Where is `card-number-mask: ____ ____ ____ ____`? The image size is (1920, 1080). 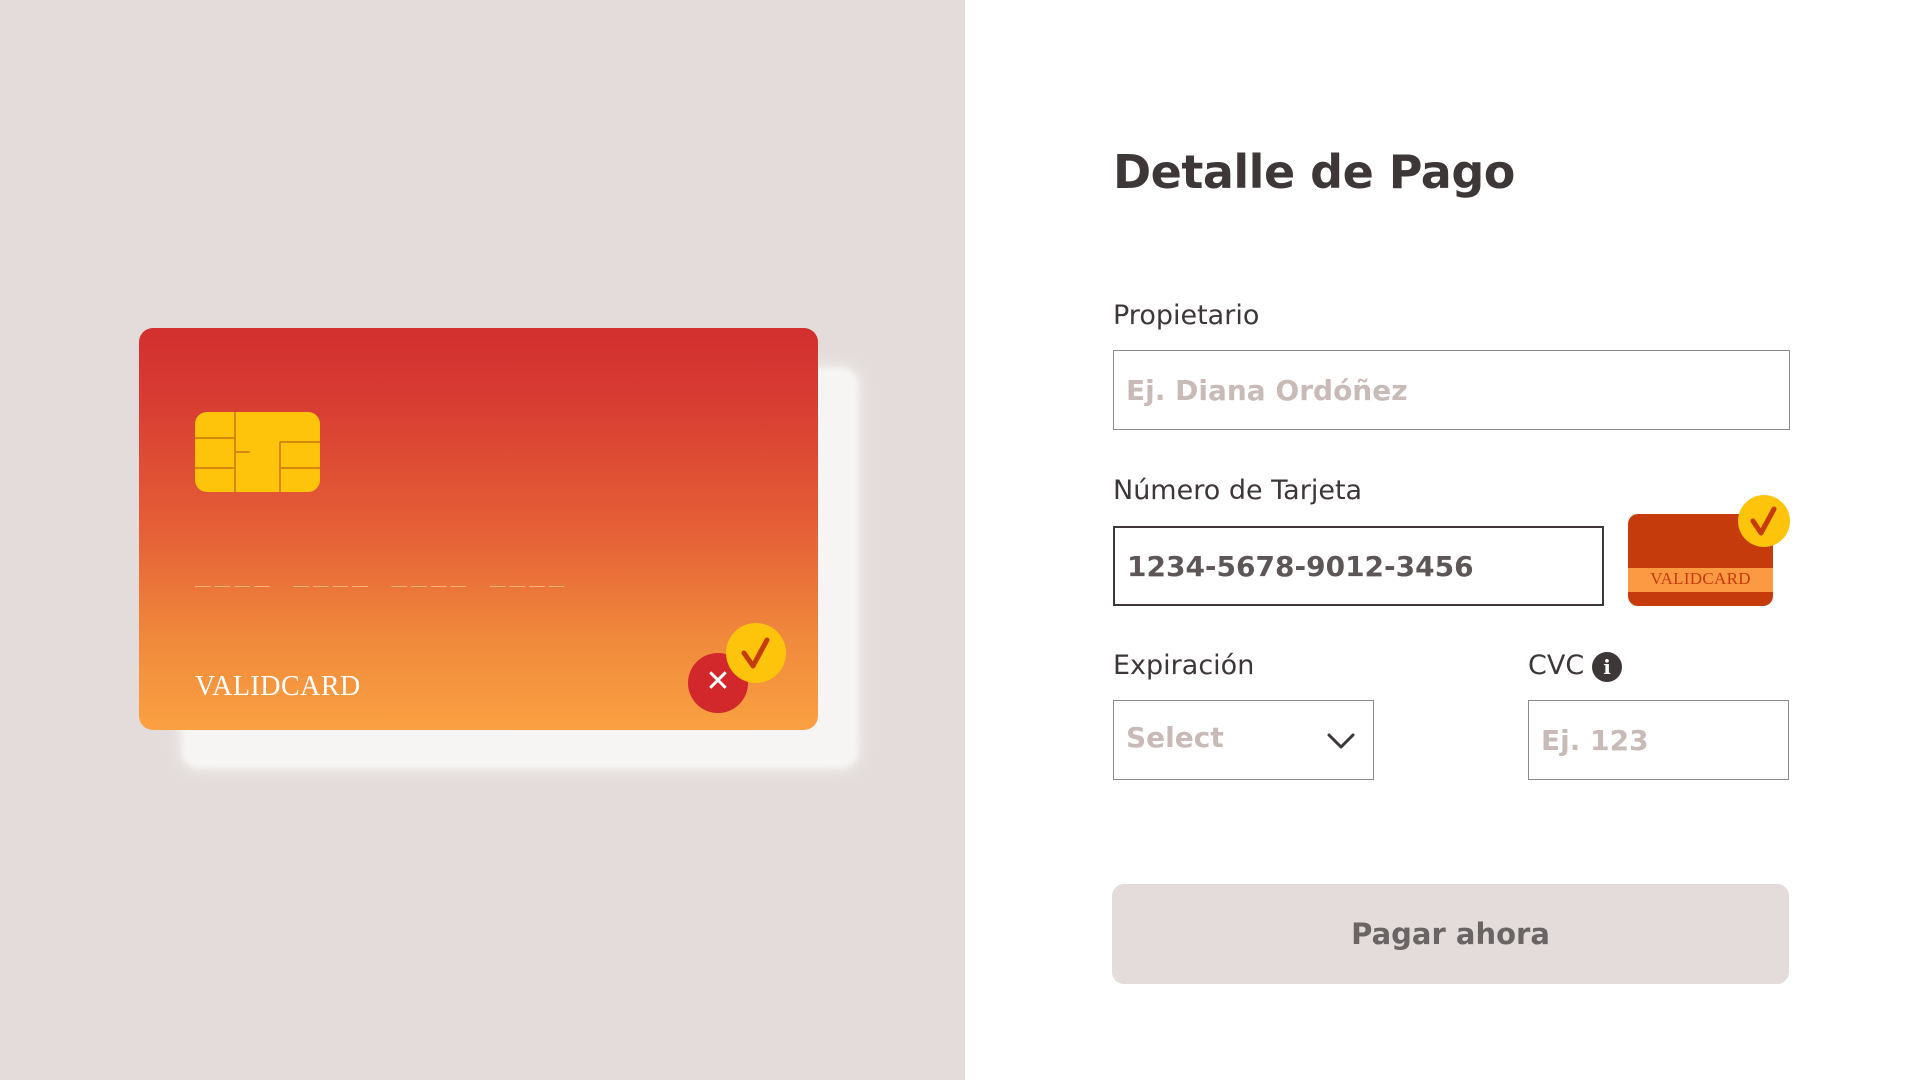 card-number-mask: ____ ____ ____ ____ is located at coordinates (382, 573).